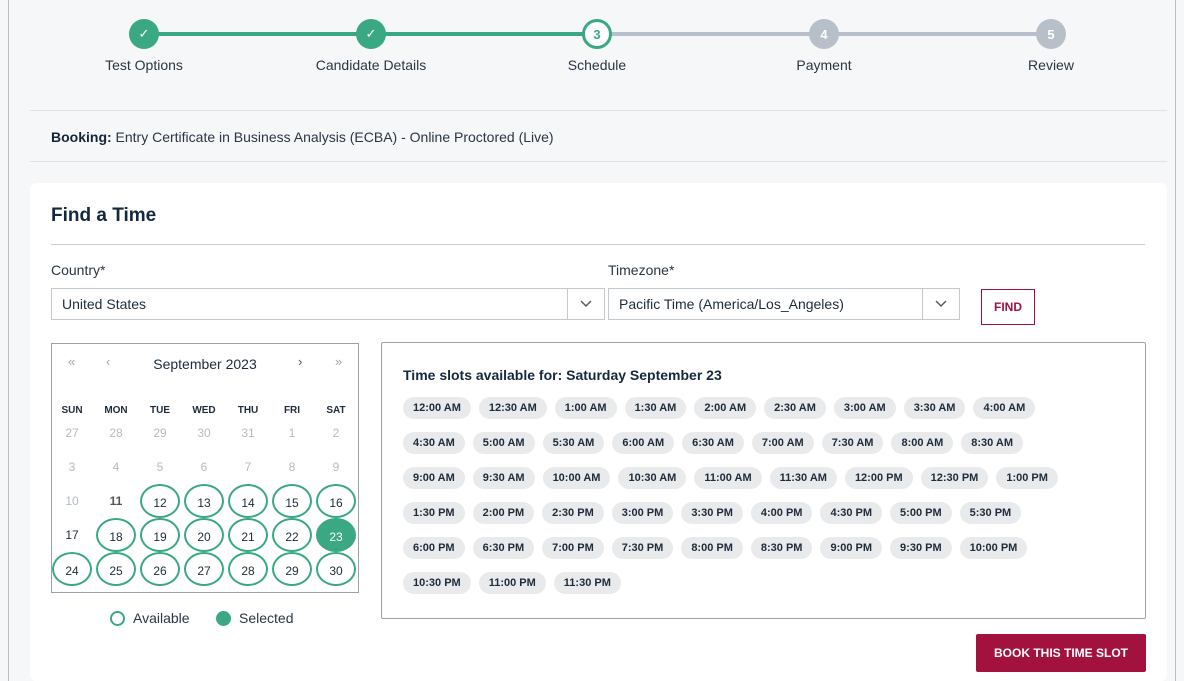  What do you see at coordinates (503, 513) in the screenshot?
I see `time-slot-button: 2:00 PM` at bounding box center [503, 513].